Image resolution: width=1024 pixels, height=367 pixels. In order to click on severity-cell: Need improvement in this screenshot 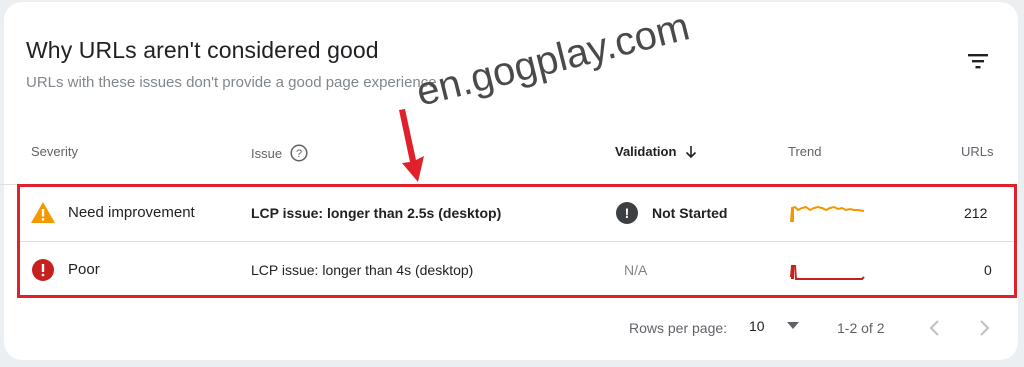, I will do `click(112, 212)`.